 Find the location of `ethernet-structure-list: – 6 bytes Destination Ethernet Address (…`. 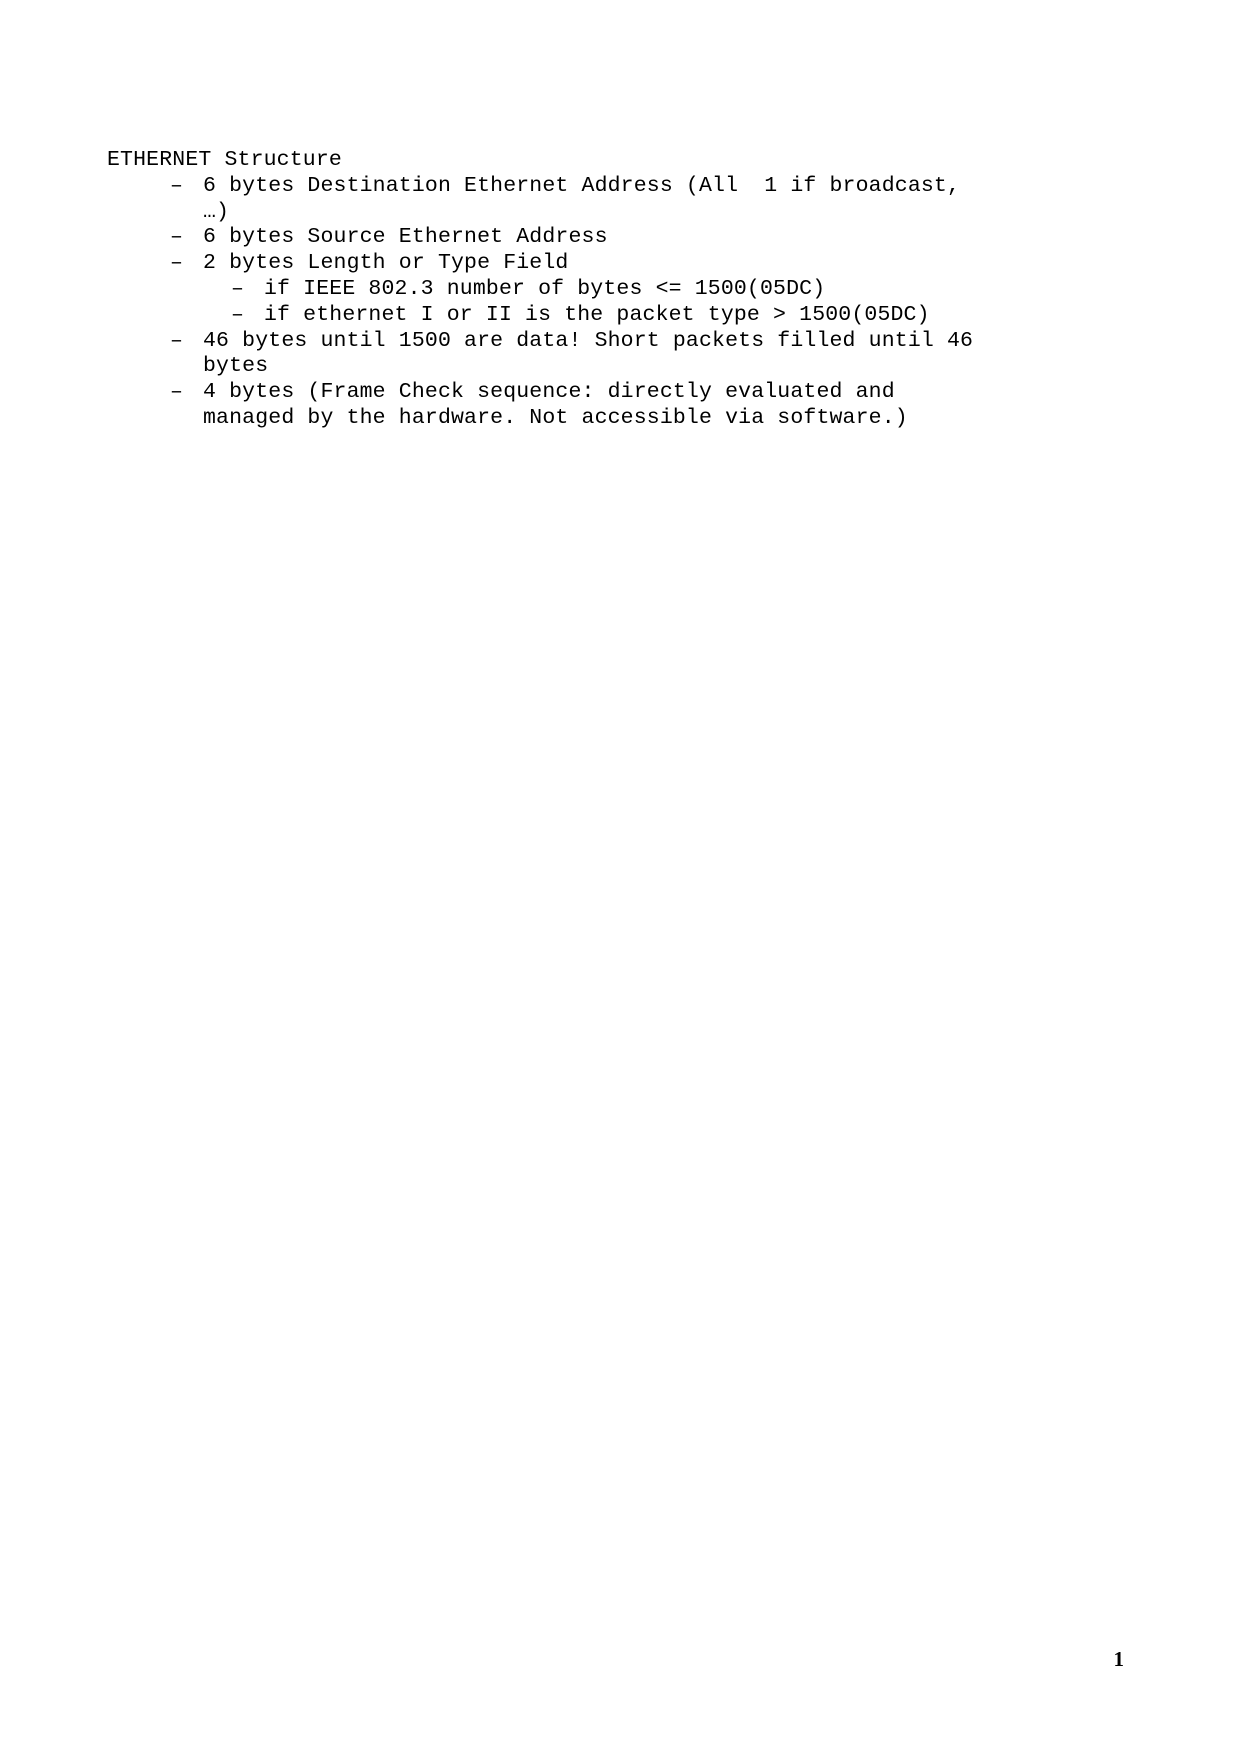

ethernet-structure-list: – 6 bytes Destination Ethernet Address (… is located at coordinates (612, 303).